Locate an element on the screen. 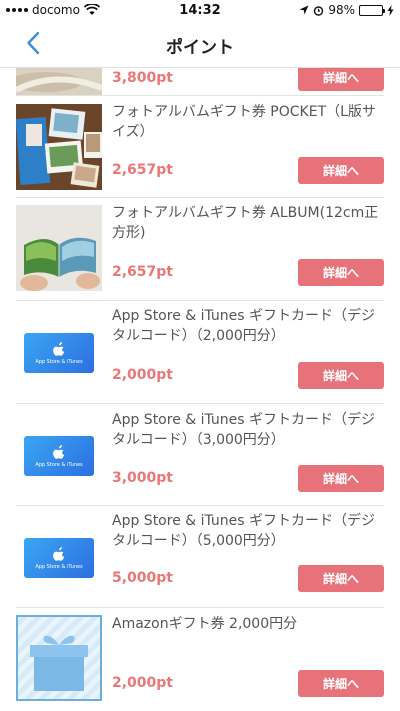  charging-icon is located at coordinates (390, 10).